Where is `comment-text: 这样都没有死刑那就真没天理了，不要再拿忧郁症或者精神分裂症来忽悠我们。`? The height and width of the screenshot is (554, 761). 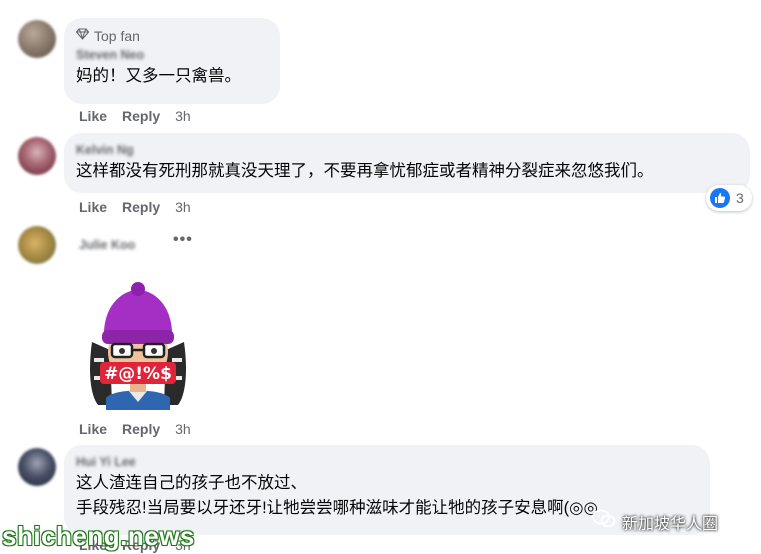
comment-text: 这样都没有死刑那就真没天理了，不要再拿忧郁症或者精神分裂症来忽悠我们。 is located at coordinates (365, 171).